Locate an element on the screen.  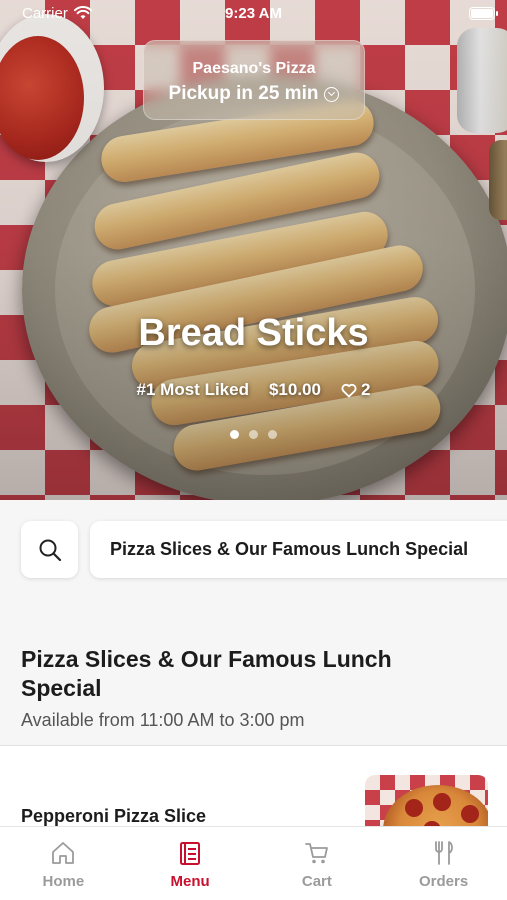
carousel-dots is located at coordinates (253, 434).